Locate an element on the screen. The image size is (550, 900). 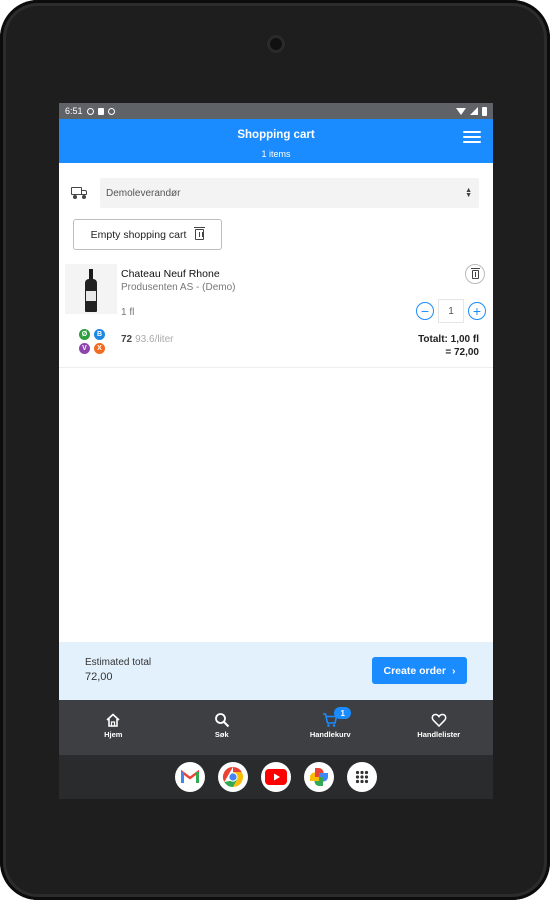
badge-organic: Ø is located at coordinates (84, 334).